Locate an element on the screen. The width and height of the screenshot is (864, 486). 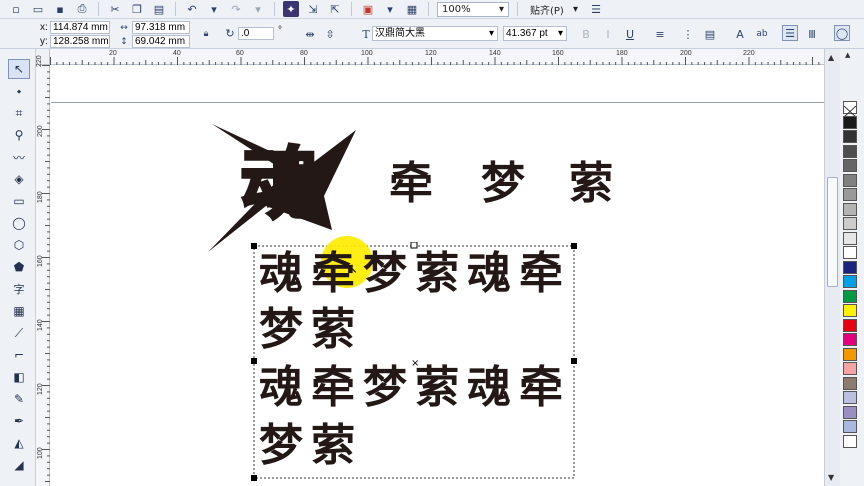
outline-pen-tool-icon: ✒ is located at coordinates (19, 421).